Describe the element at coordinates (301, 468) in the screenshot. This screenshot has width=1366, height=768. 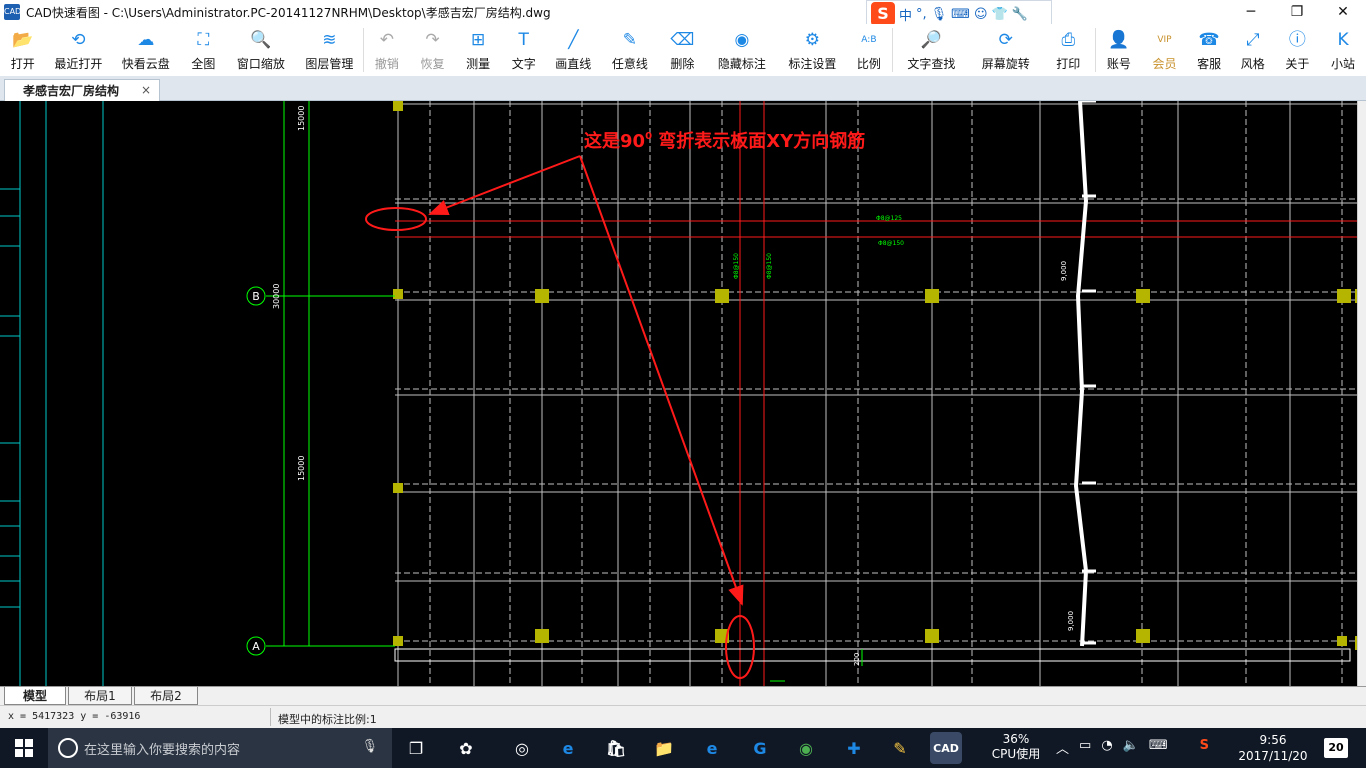
I see `dimension-label: 15000` at that location.